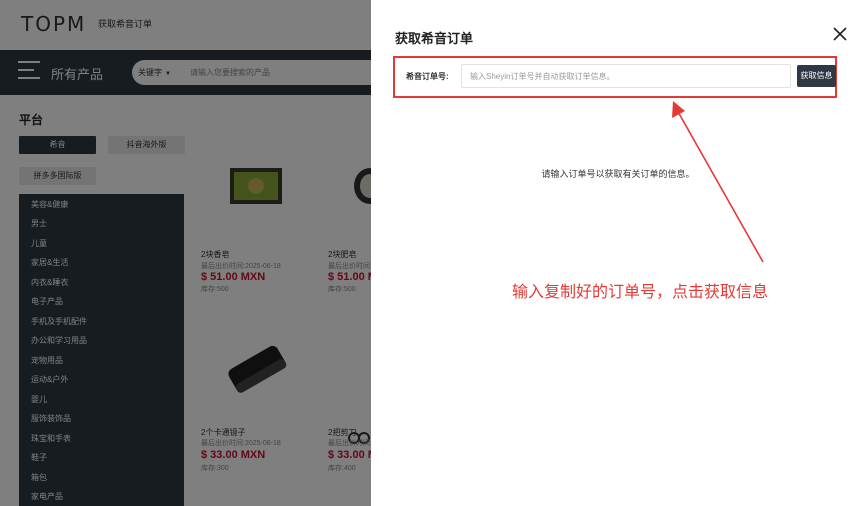  What do you see at coordinates (718, 182) in the screenshot?
I see `annotation-arrow-icon` at bounding box center [718, 182].